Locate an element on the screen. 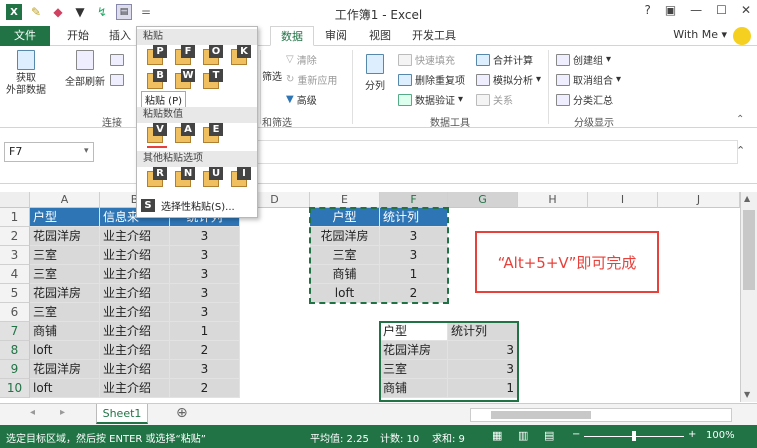 The width and height of the screenshot is (757, 448). row-header: 6 is located at coordinates (15, 312).